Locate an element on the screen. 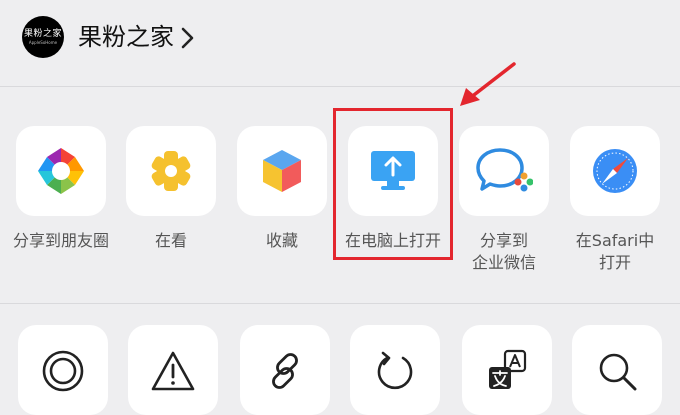  copy-link-button is located at coordinates (285, 370).